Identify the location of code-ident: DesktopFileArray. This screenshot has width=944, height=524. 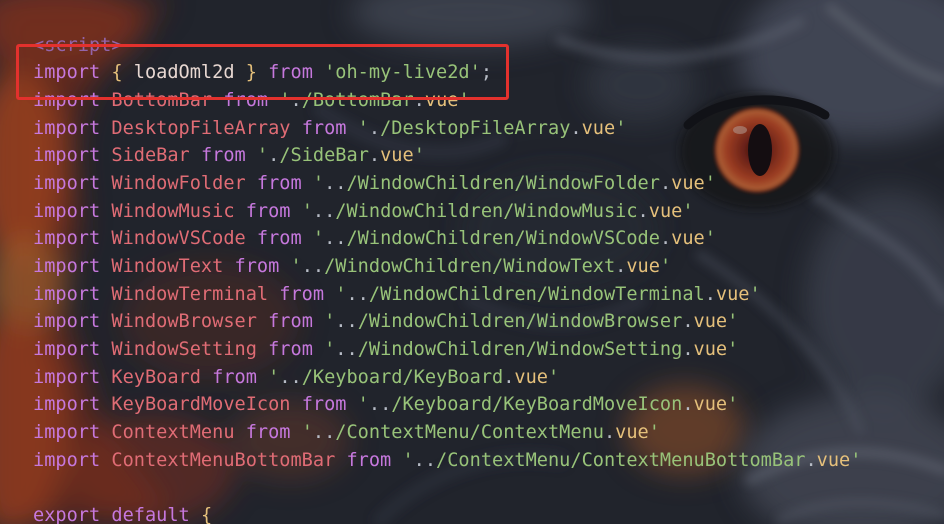
(206, 128).